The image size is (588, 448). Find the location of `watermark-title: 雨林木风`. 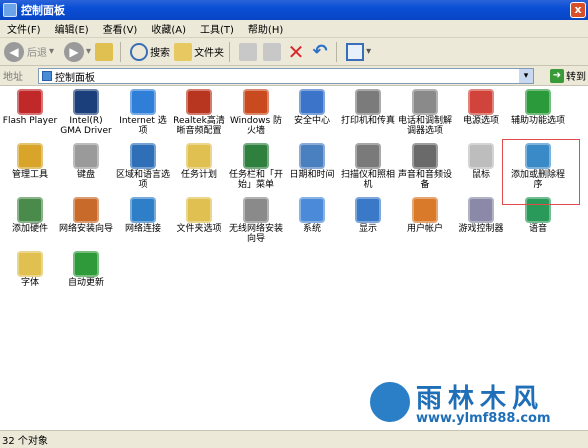

watermark-title: 雨林木风 is located at coordinates (480, 399).